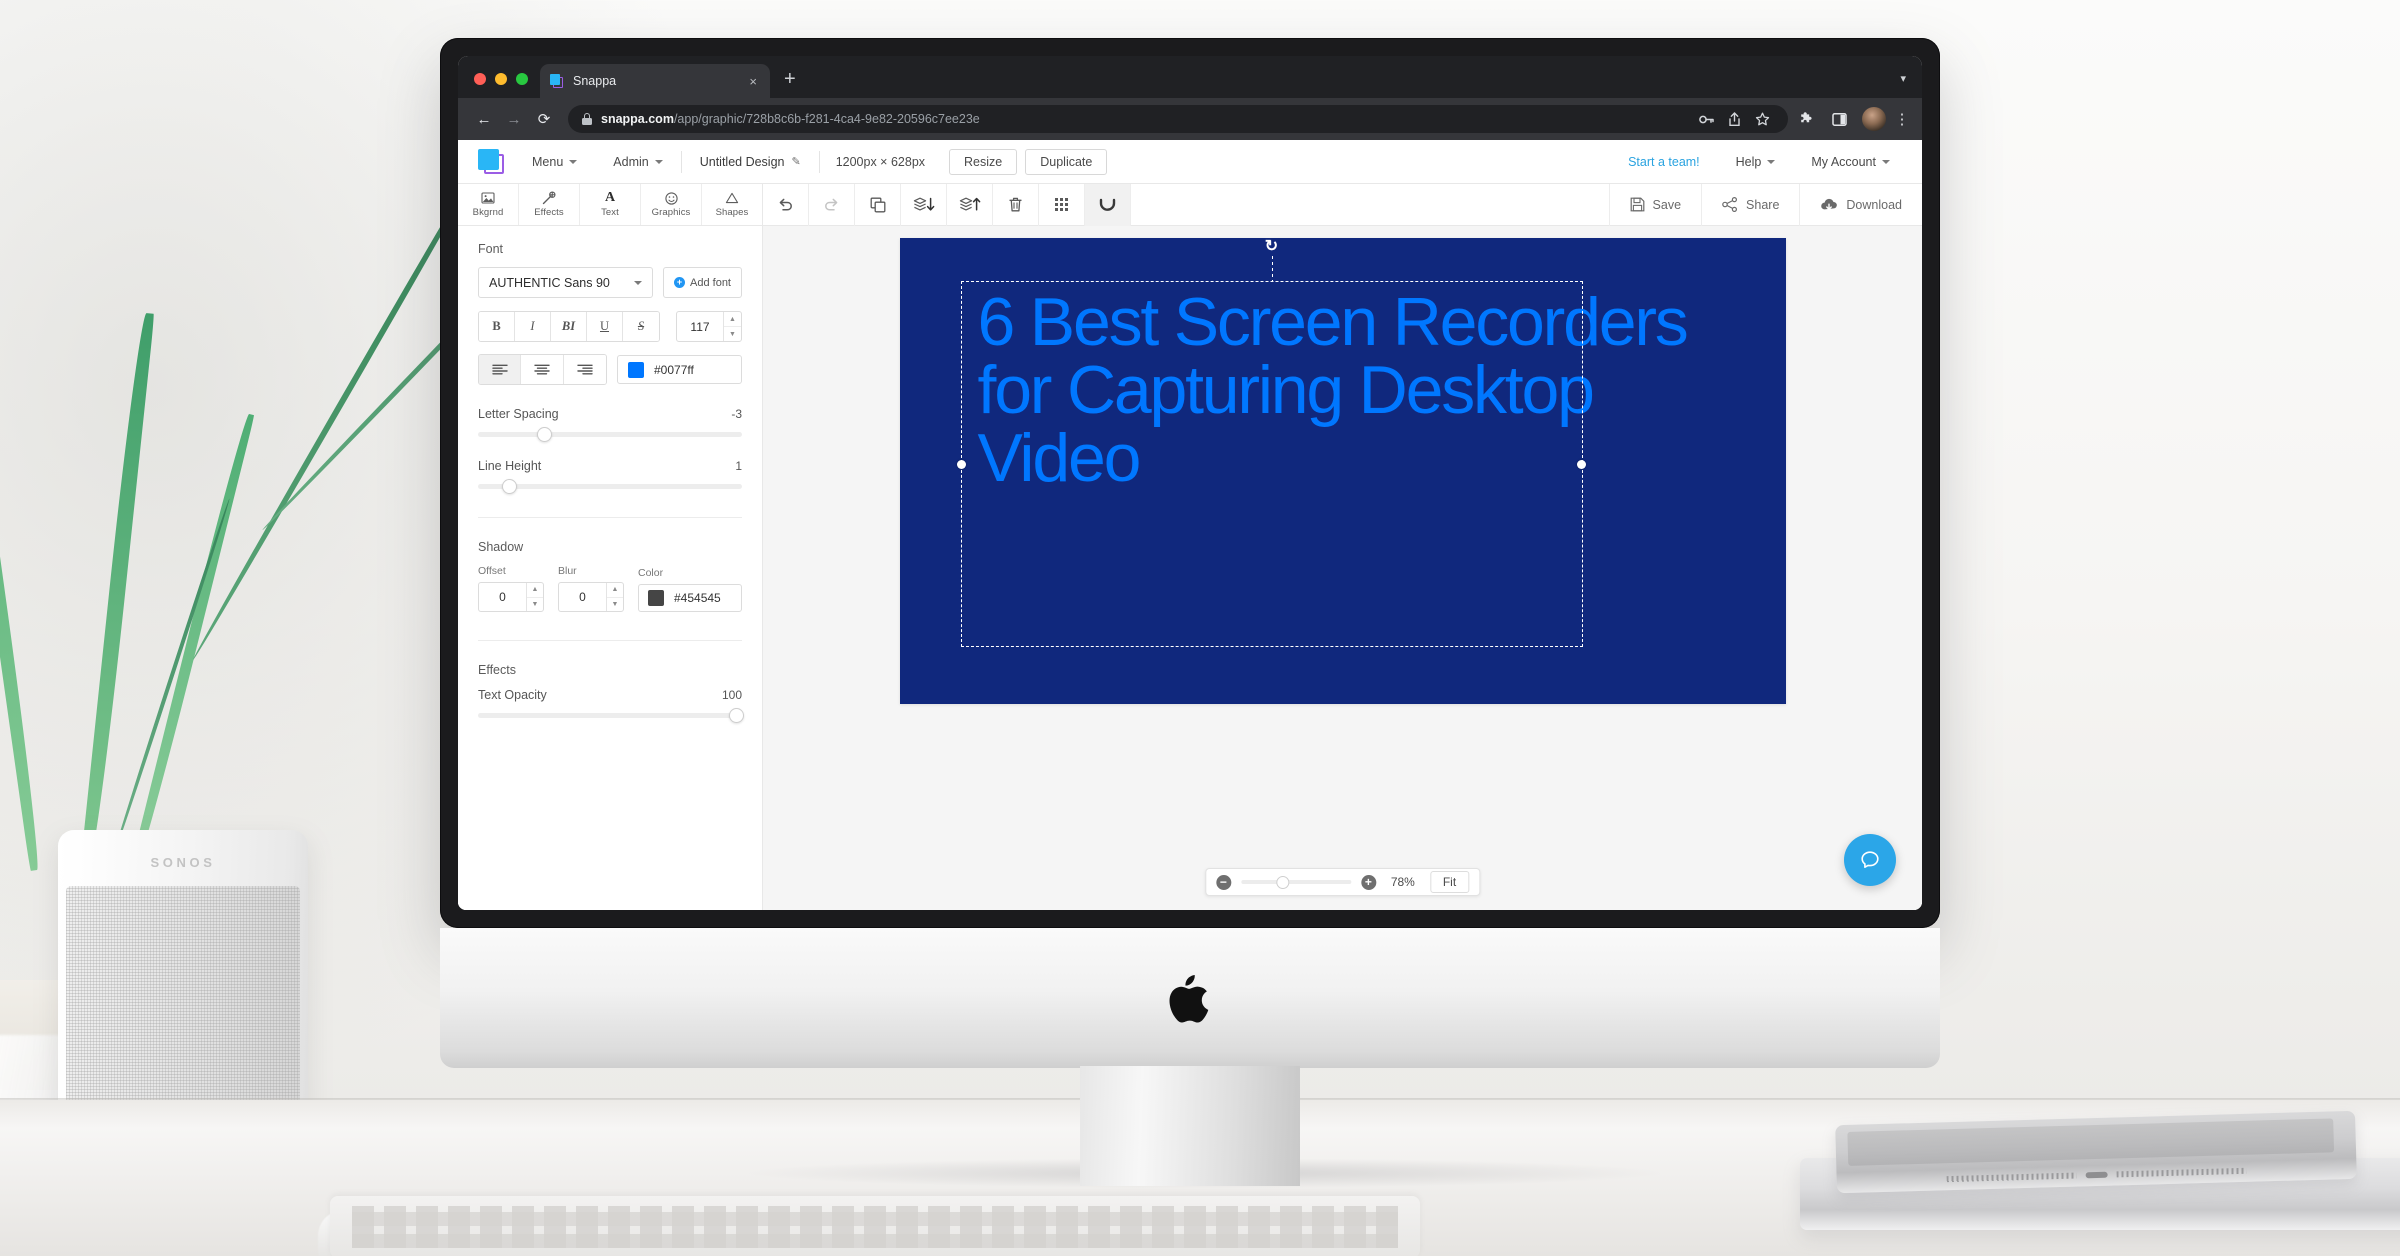 This screenshot has width=2400, height=1256. I want to click on puzzle-icon, so click(1807, 119).